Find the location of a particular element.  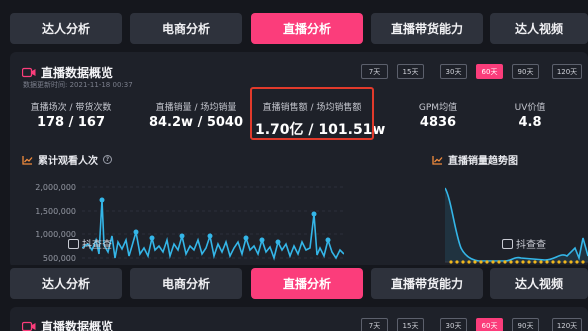

y-tick-label: 500,000 is located at coordinates (59, 258).